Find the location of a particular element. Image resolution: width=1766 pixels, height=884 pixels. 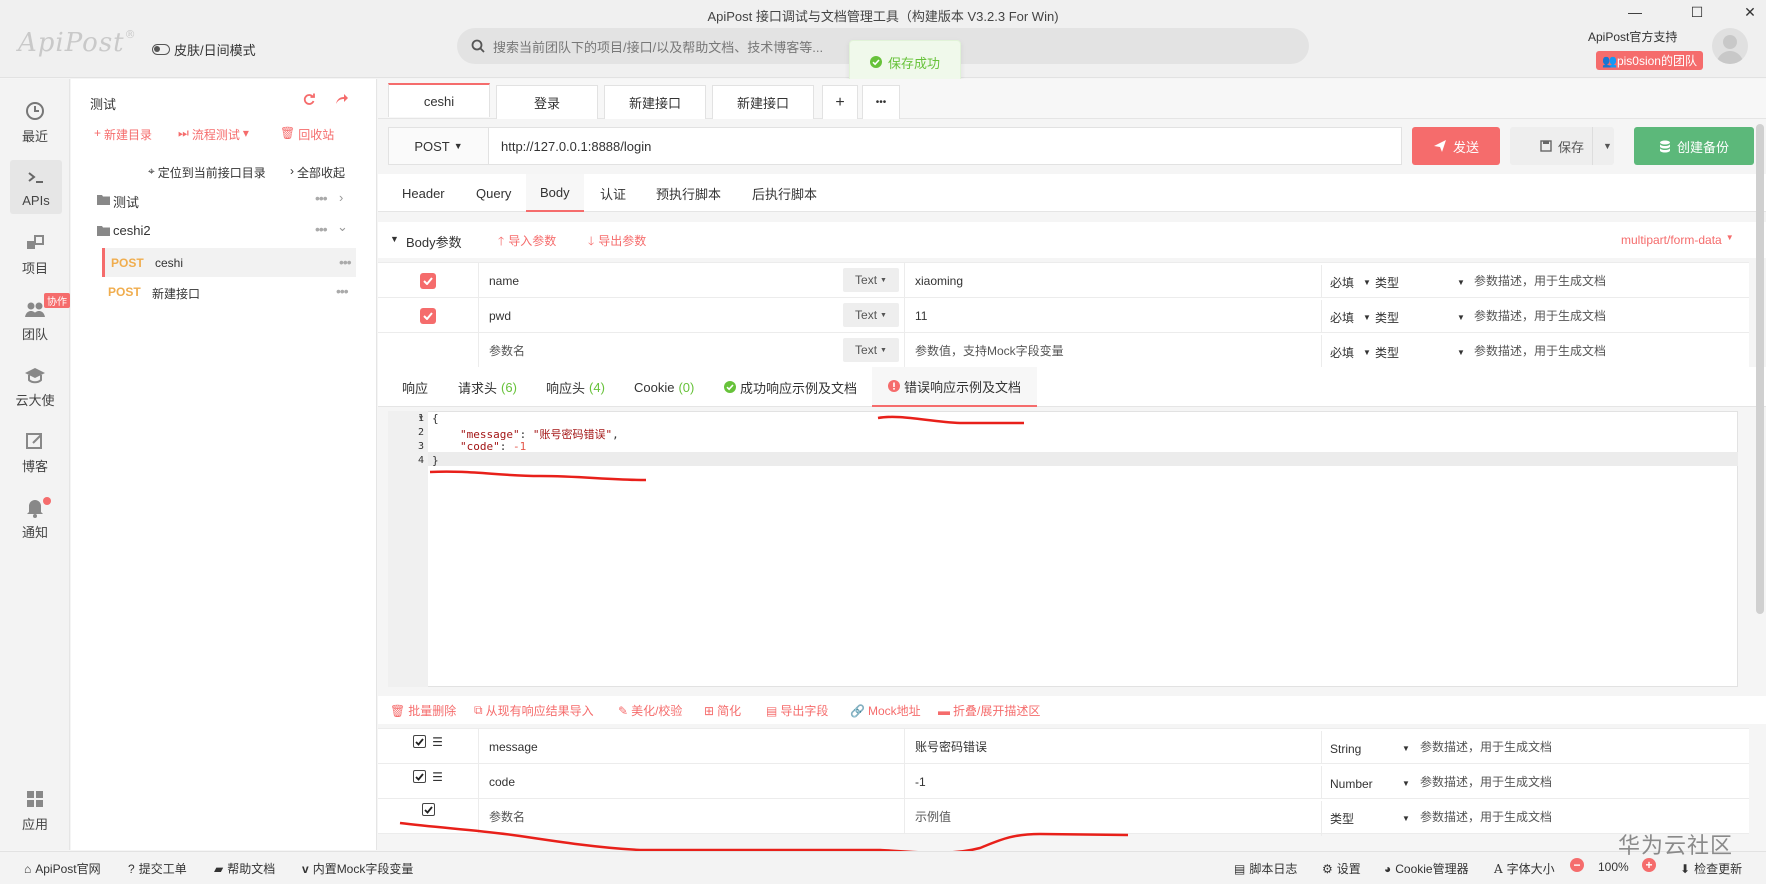

zoom-in-button: + is located at coordinates (1649, 865).